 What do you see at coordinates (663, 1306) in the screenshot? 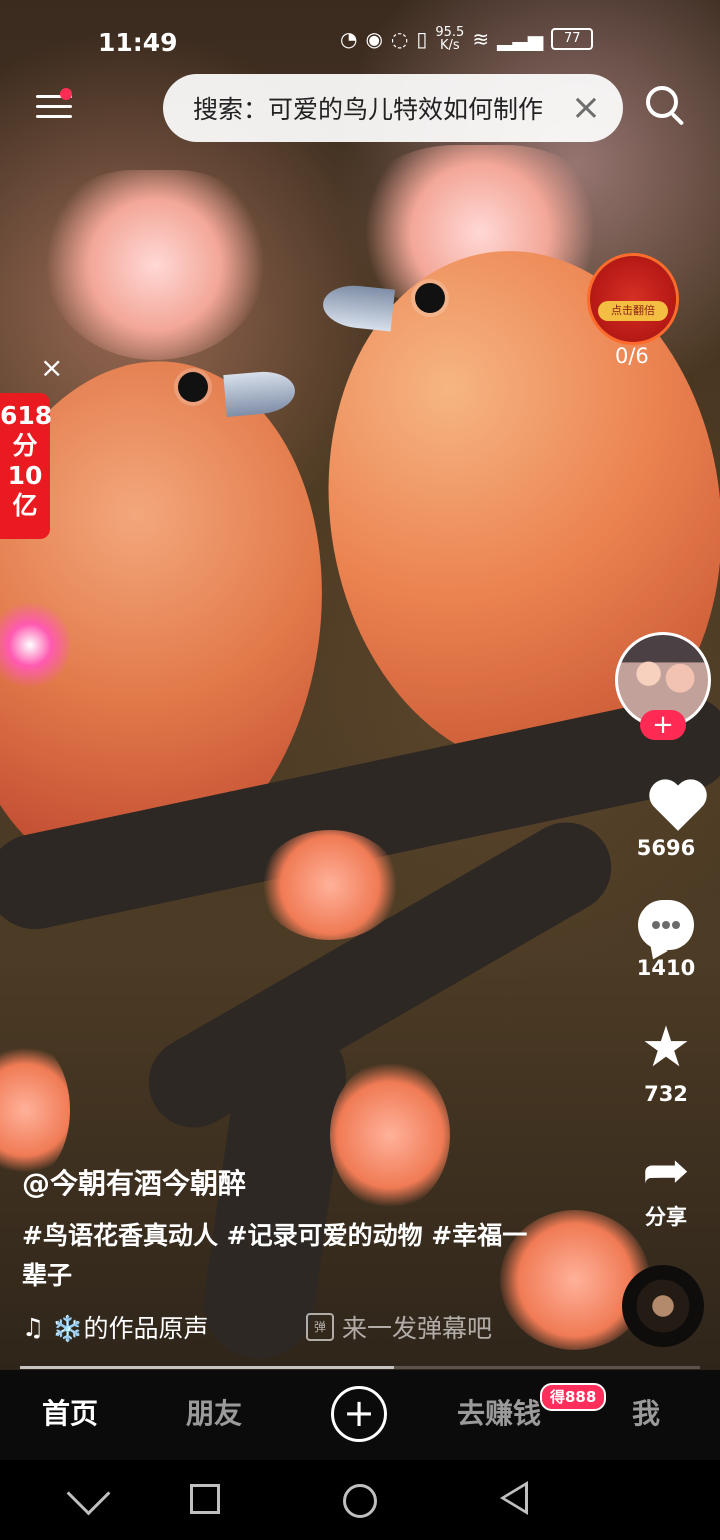
I see `music-disc` at bounding box center [663, 1306].